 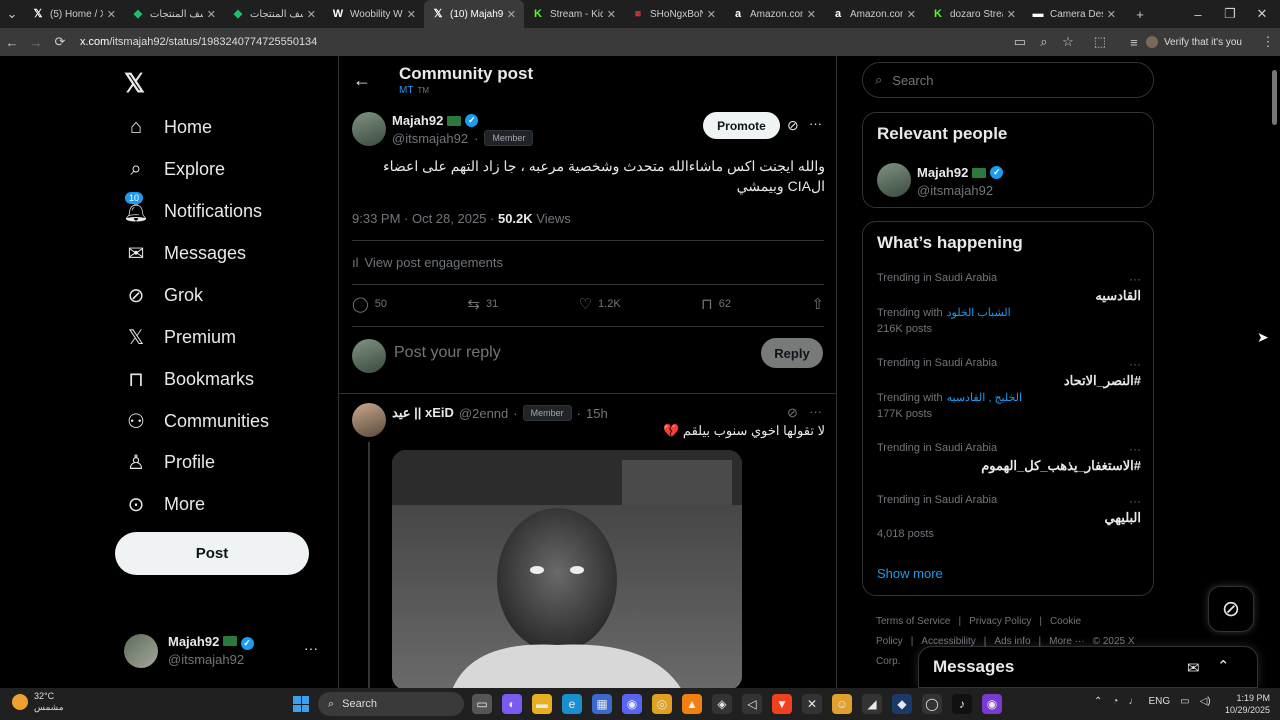 What do you see at coordinates (60, 42) in the screenshot?
I see `reload-icon: ⟳` at bounding box center [60, 42].